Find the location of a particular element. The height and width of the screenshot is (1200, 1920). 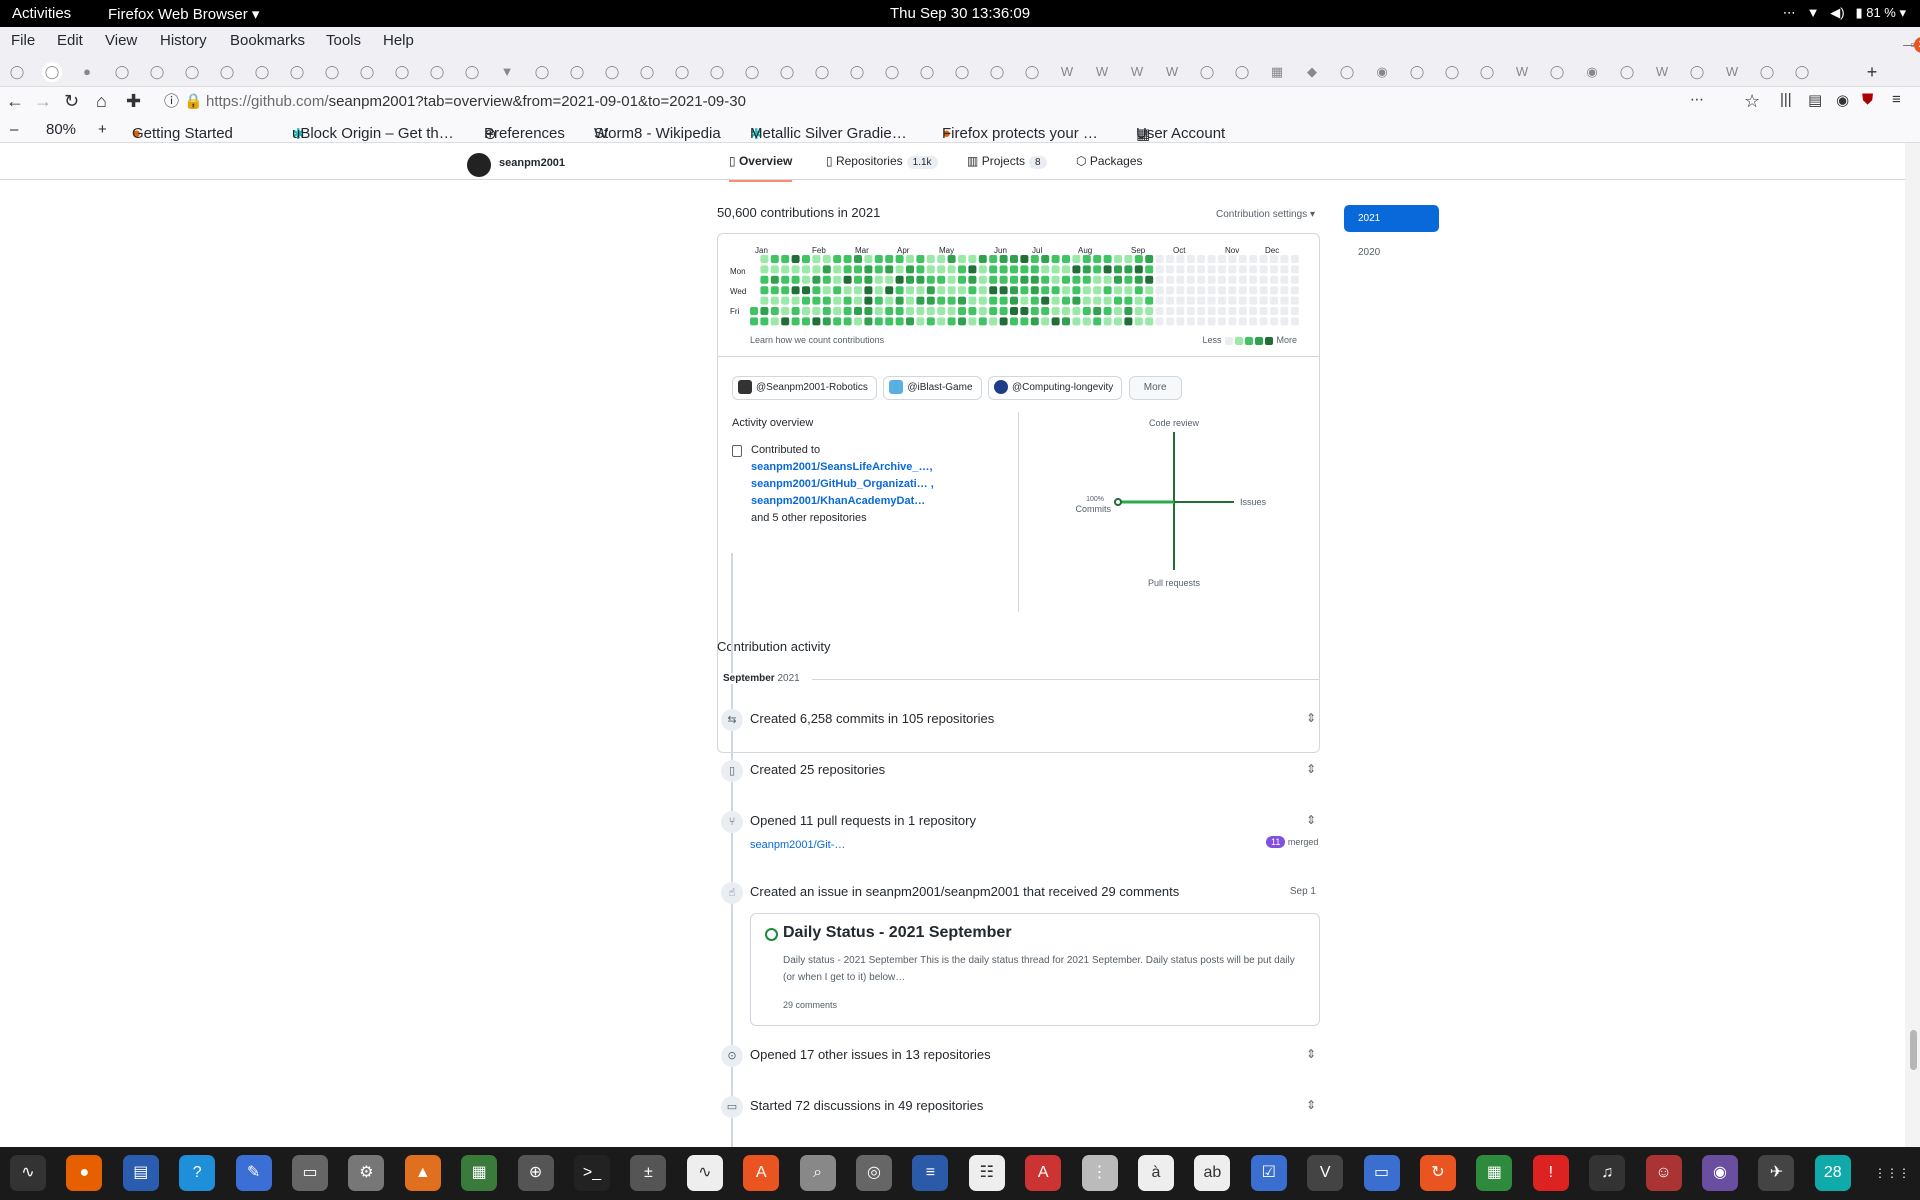

org-robotics: @Seanpm2001-Robotics is located at coordinates (804, 388).